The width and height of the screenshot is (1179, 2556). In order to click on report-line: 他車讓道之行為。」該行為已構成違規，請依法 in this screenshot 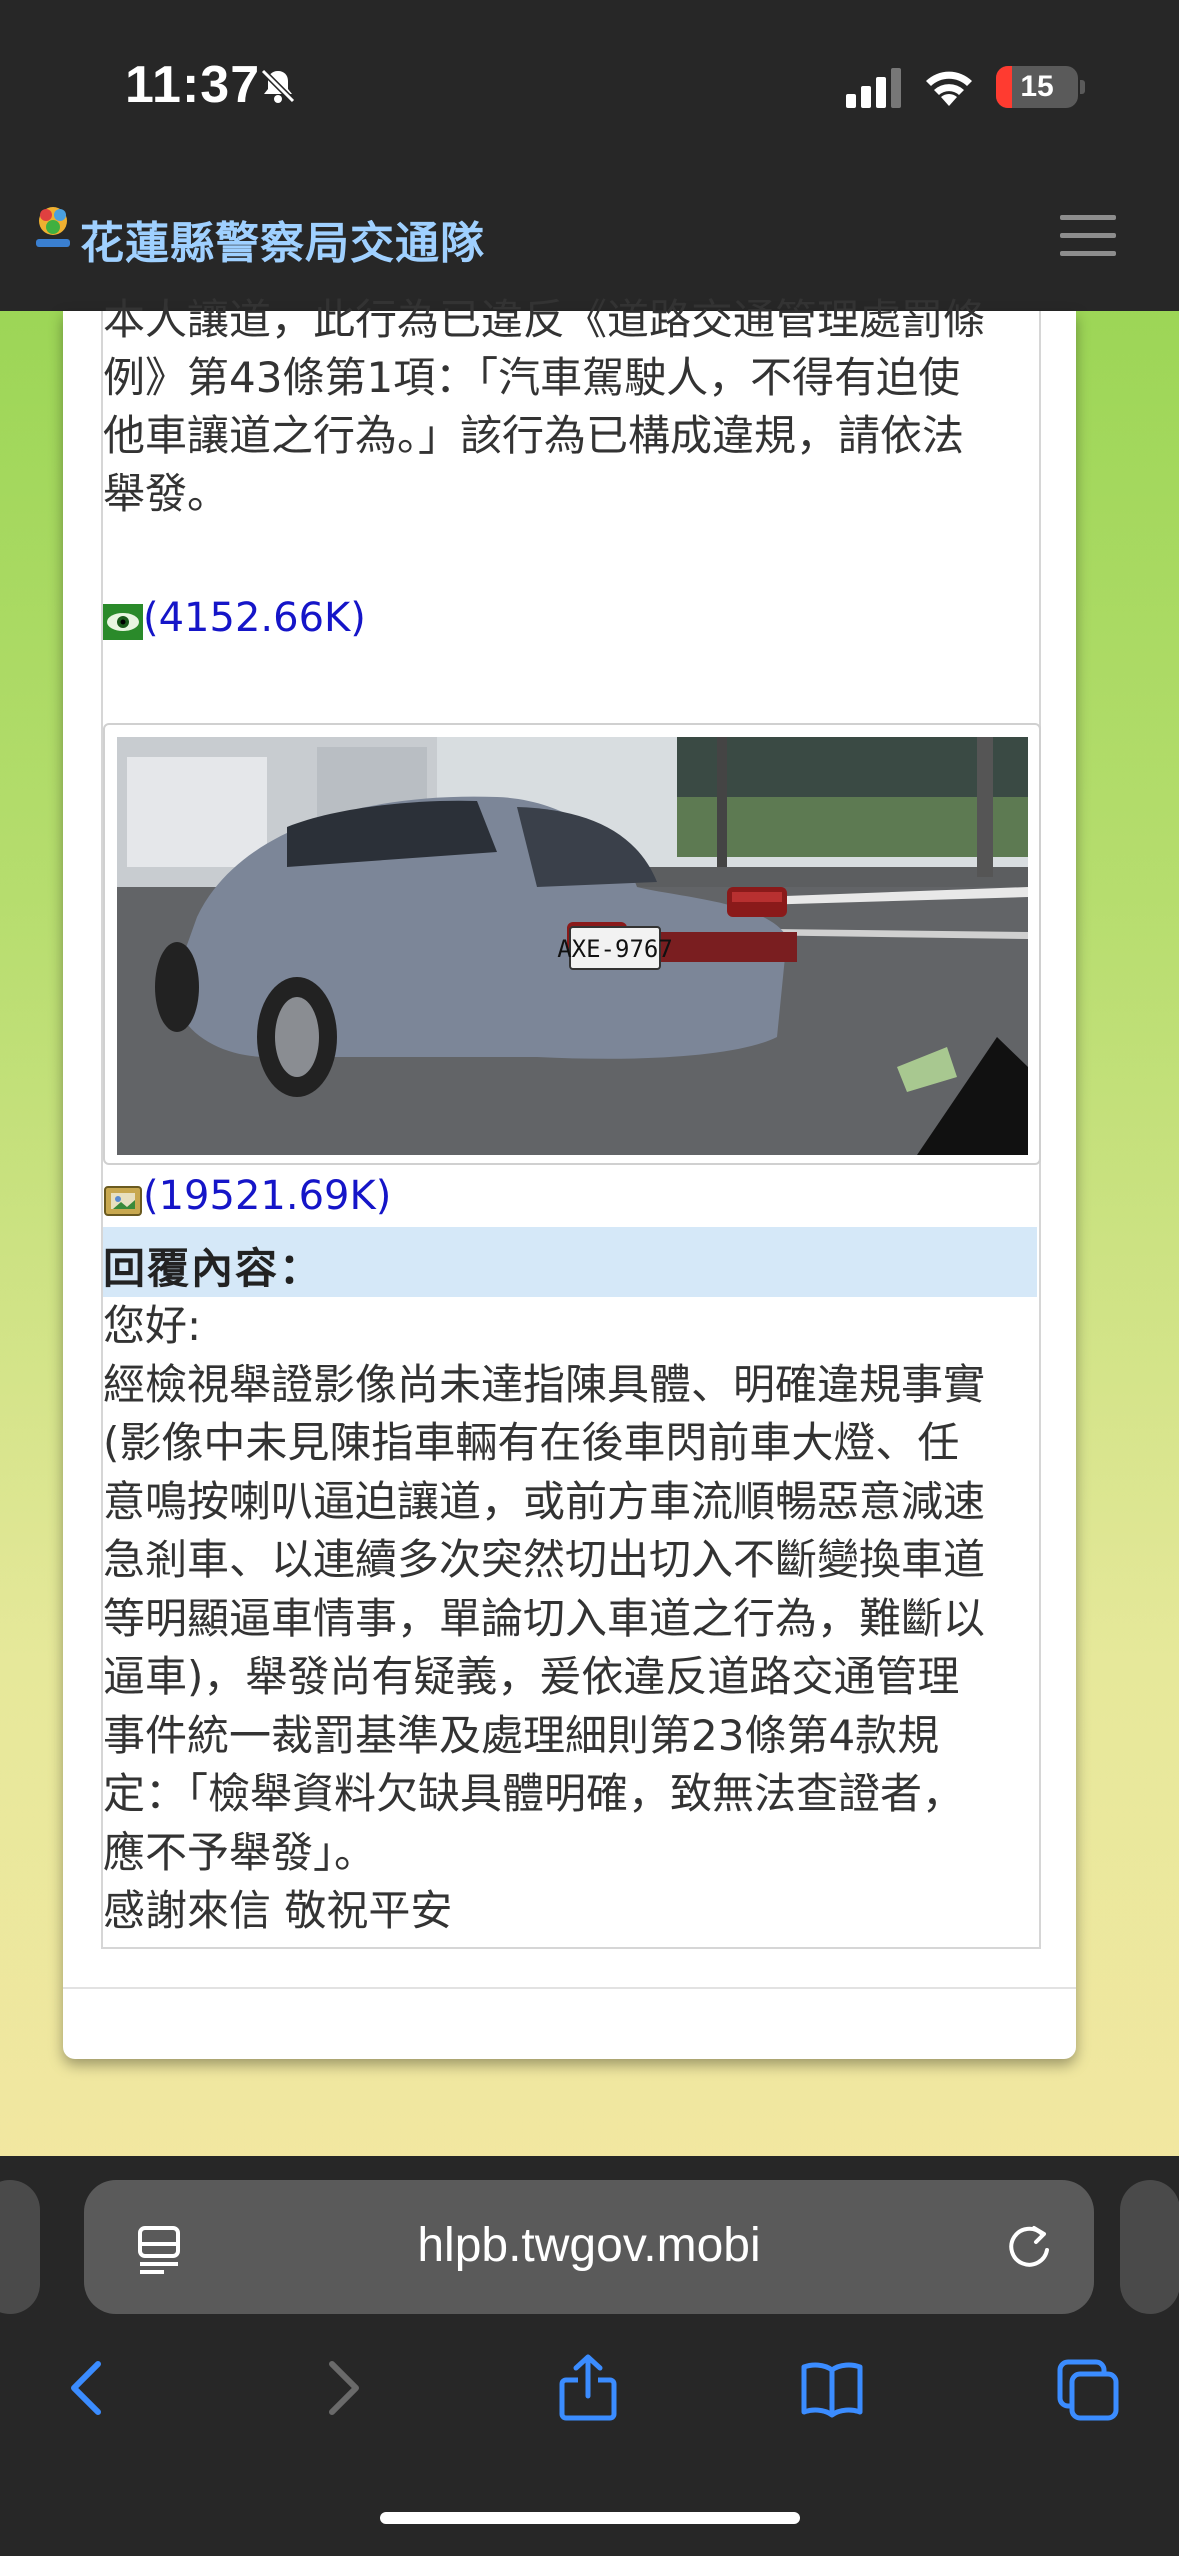, I will do `click(534, 435)`.